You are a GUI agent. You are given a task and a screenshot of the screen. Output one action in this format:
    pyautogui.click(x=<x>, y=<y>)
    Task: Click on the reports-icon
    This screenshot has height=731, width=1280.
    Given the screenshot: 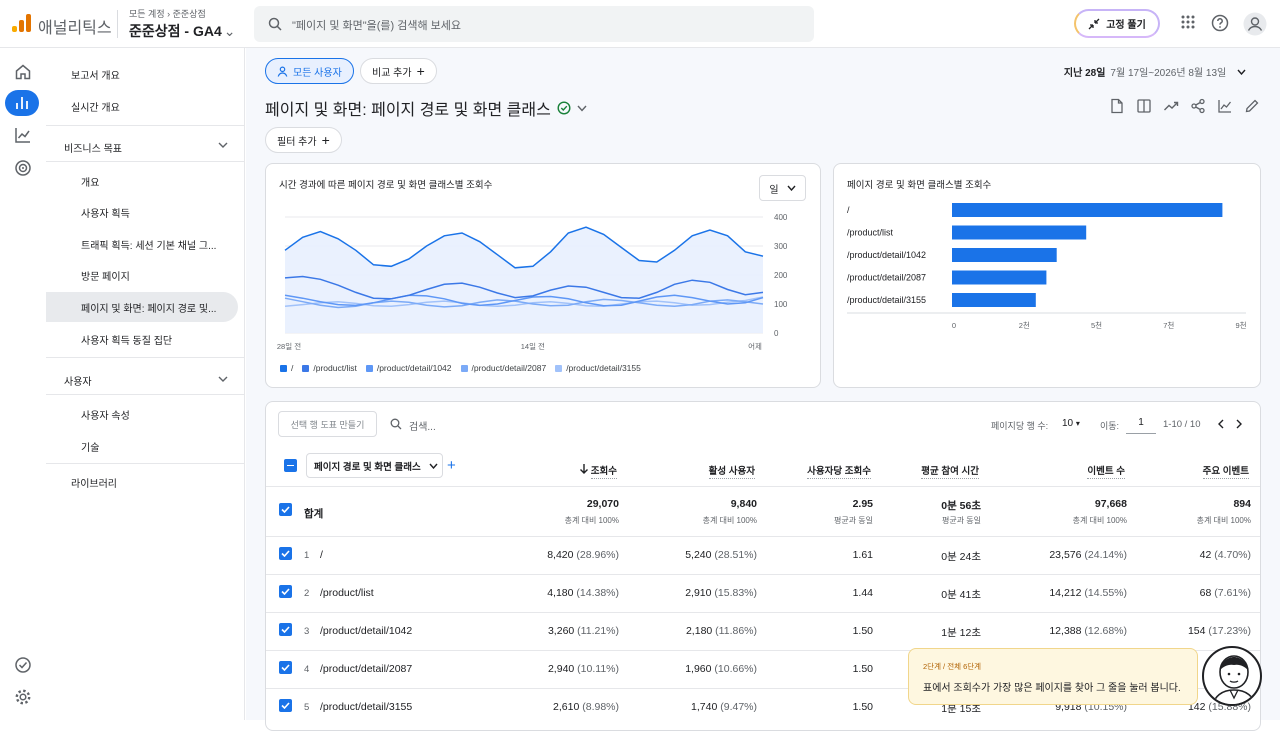 What is the action you would take?
    pyautogui.click(x=22, y=103)
    